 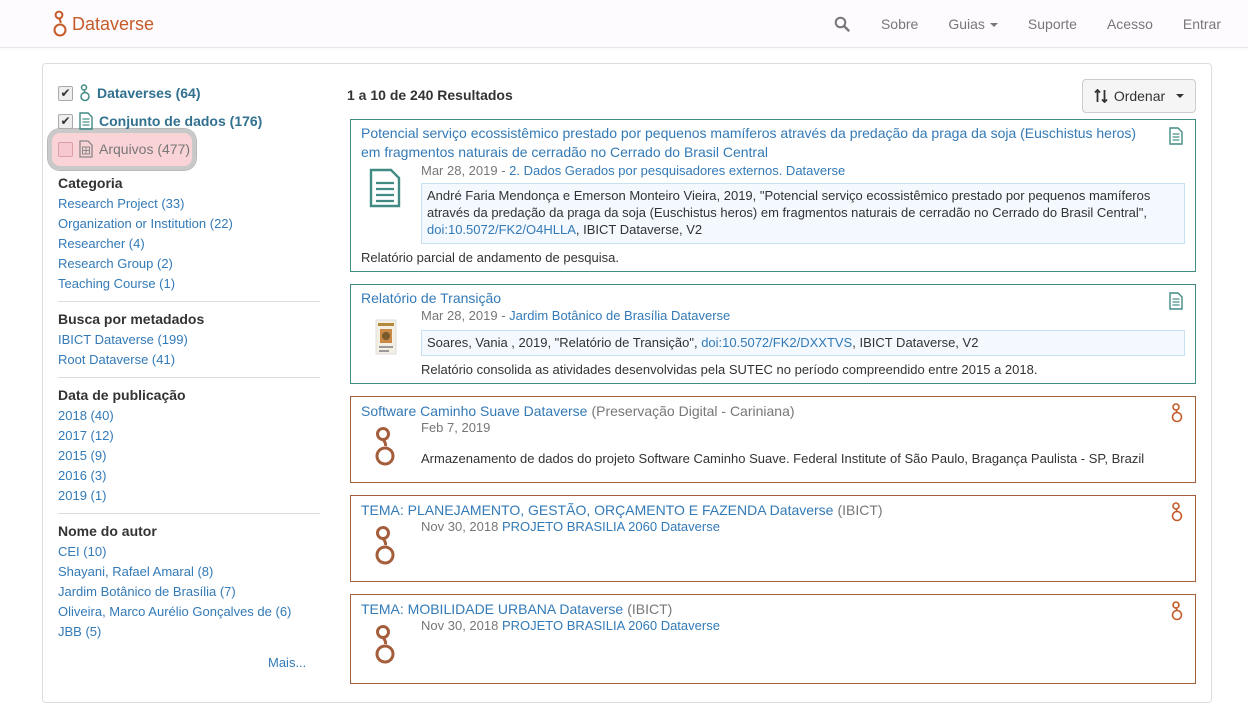 I want to click on facet-item: Oliveira, Marco Aurélio Gonçalves de (6), so click(x=174, y=611).